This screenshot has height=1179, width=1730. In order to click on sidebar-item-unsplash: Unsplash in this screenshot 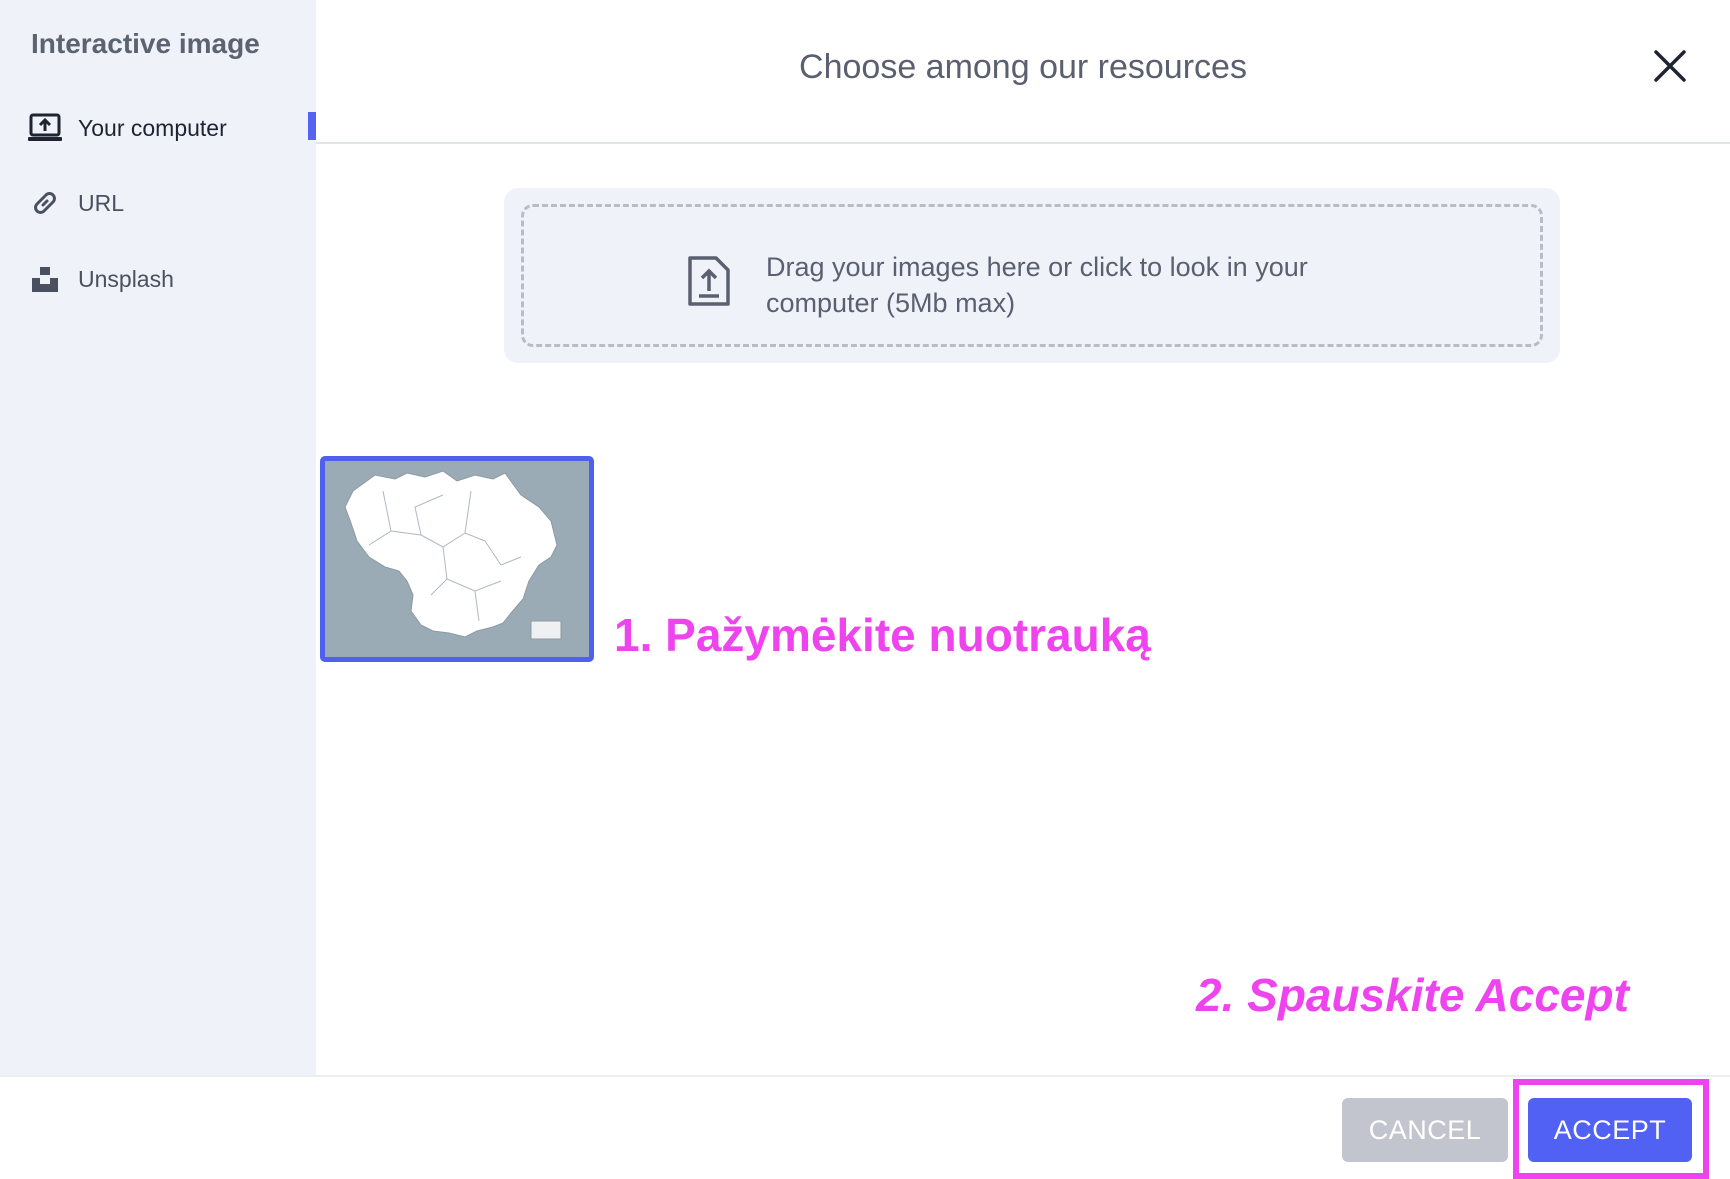, I will do `click(158, 279)`.